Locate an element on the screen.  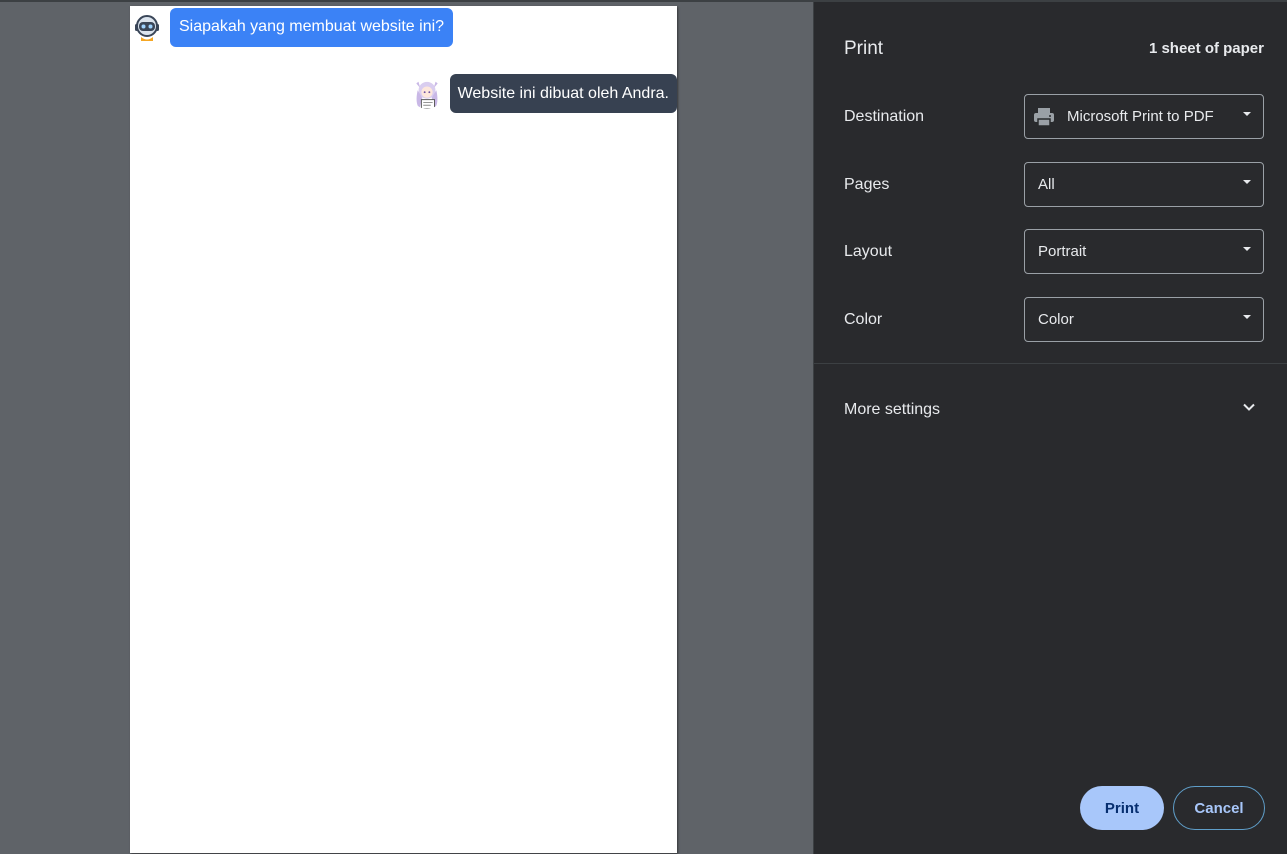
destination-label: Destination is located at coordinates (884, 116).